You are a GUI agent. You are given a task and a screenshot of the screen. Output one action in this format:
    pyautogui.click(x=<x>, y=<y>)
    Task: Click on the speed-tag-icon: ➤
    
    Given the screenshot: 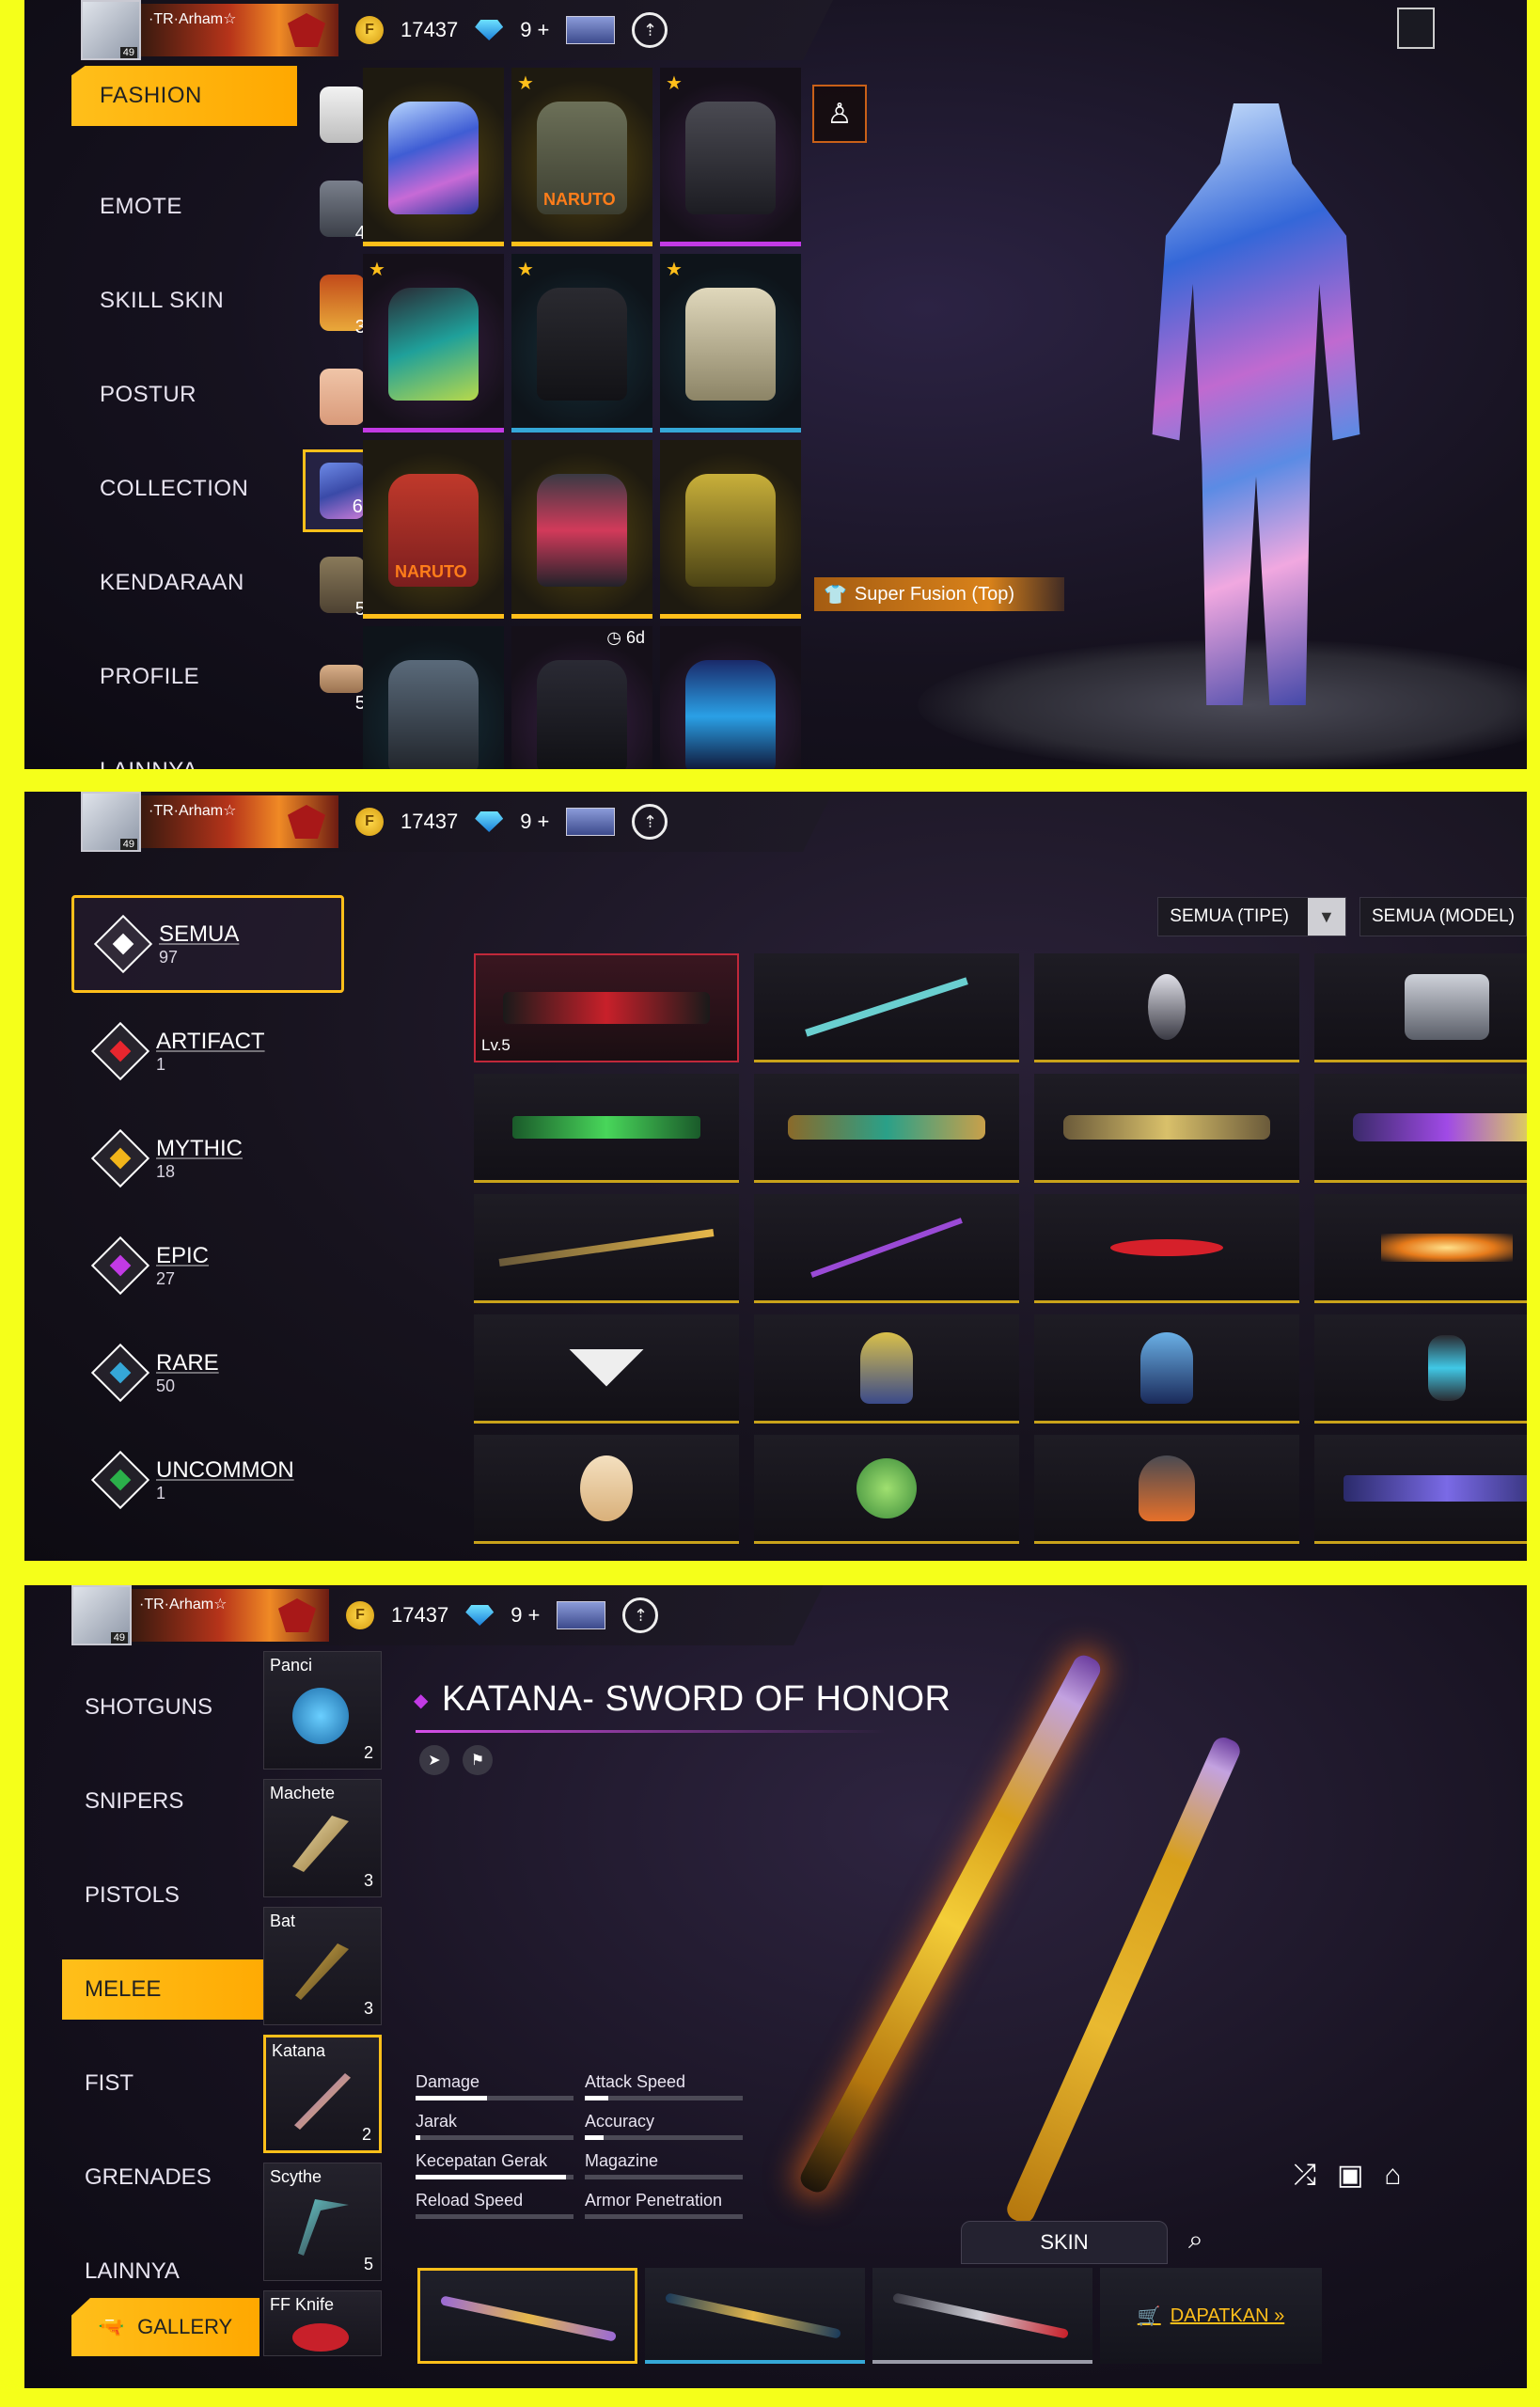 What is the action you would take?
    pyautogui.click(x=434, y=1760)
    